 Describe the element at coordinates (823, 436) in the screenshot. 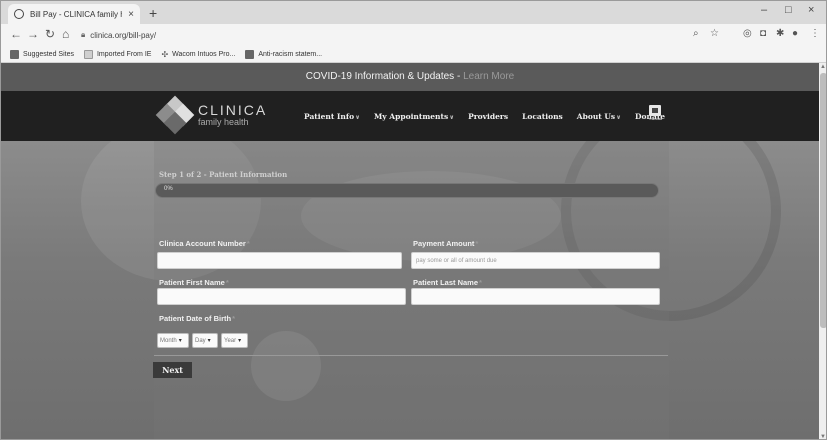

I see `scroll-down-icon: ▼` at that location.